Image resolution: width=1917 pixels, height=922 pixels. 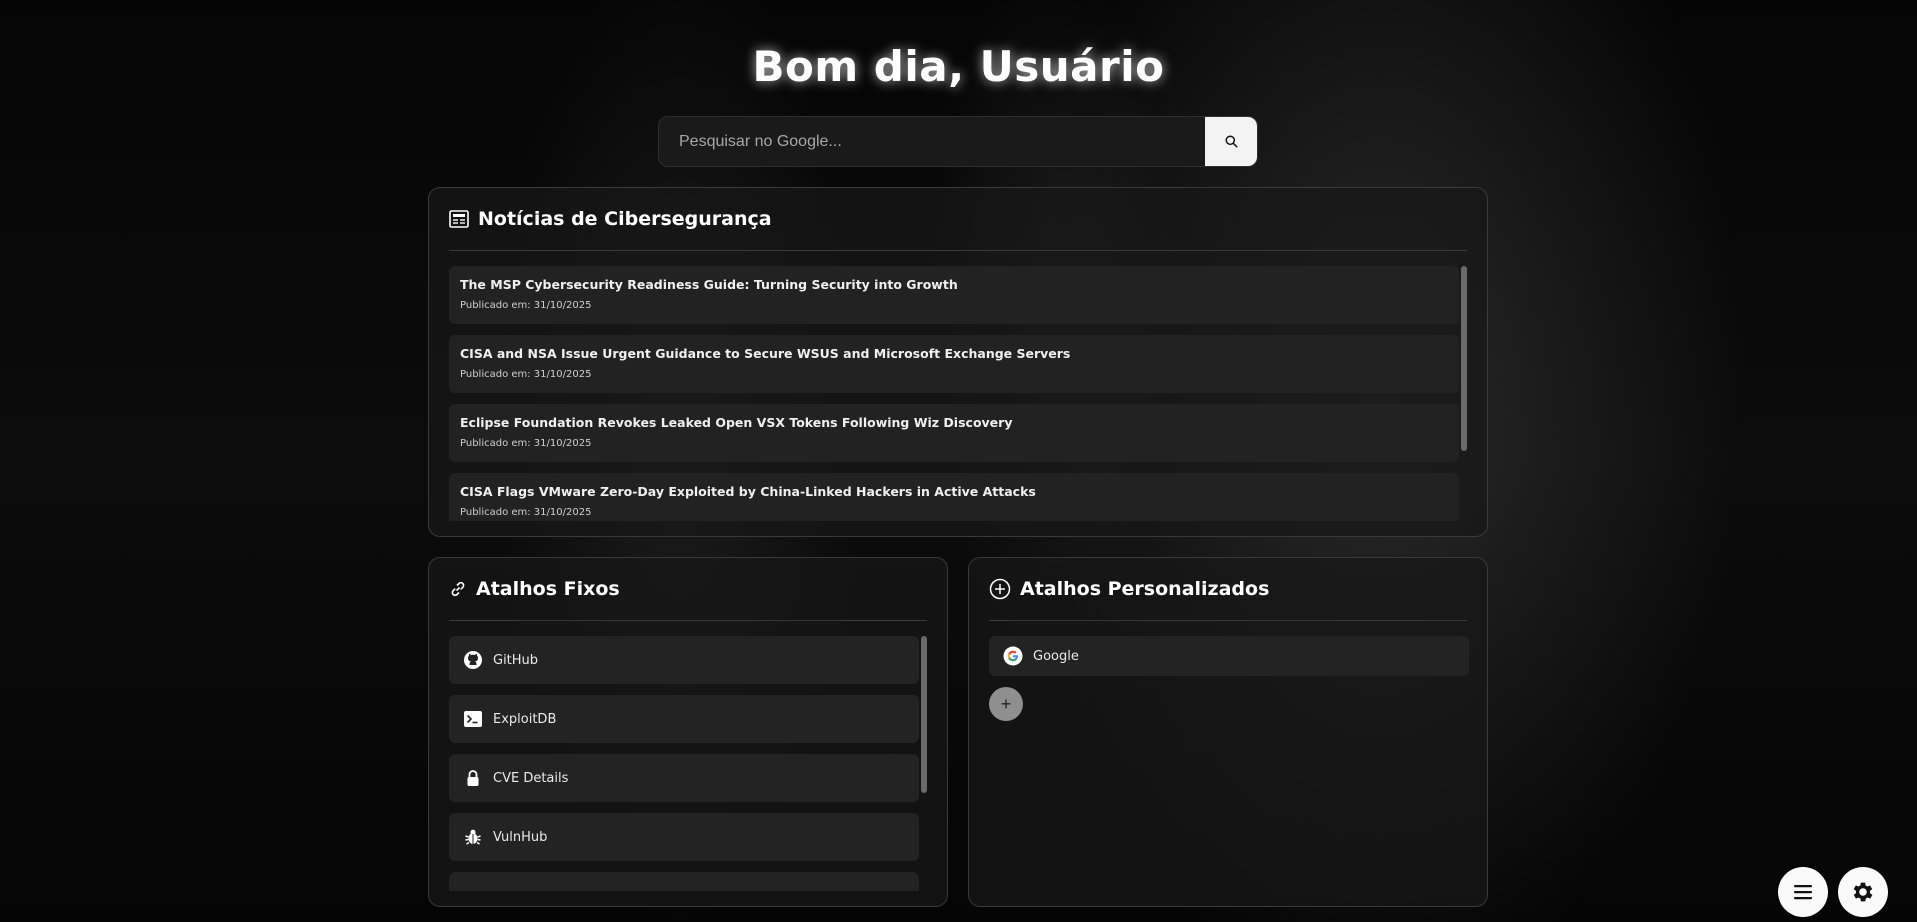 I want to click on settings-button, so click(x=1863, y=892).